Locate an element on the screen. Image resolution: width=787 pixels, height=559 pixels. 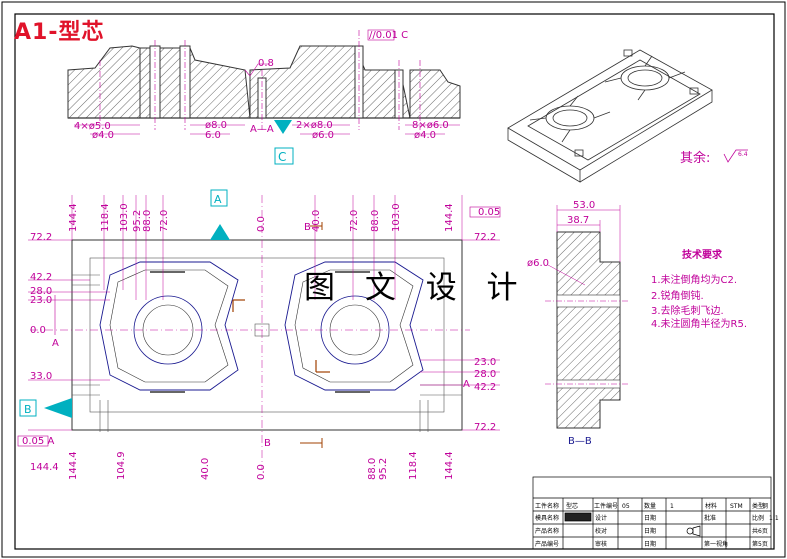
tb-r1-3: 05 is located at coordinates (626, 506).